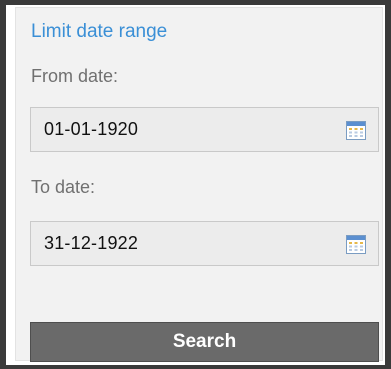 This screenshot has height=369, width=391. I want to click on to-date-label: To date:, so click(63, 187).